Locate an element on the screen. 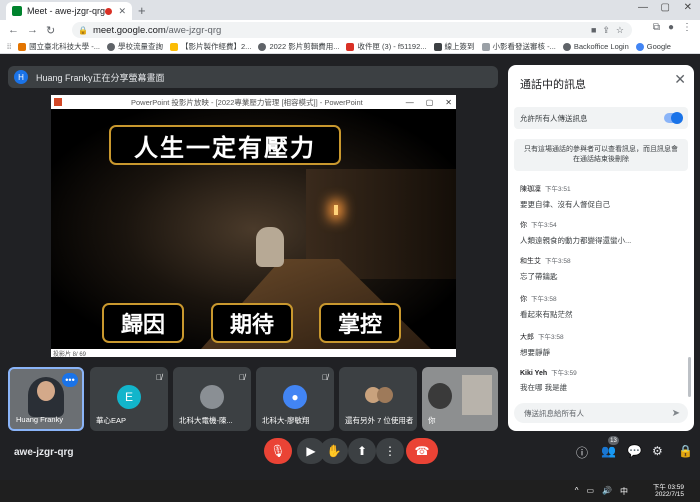 The width and height of the screenshot is (700, 502). more-options-button: ⋮ is located at coordinates (390, 451).